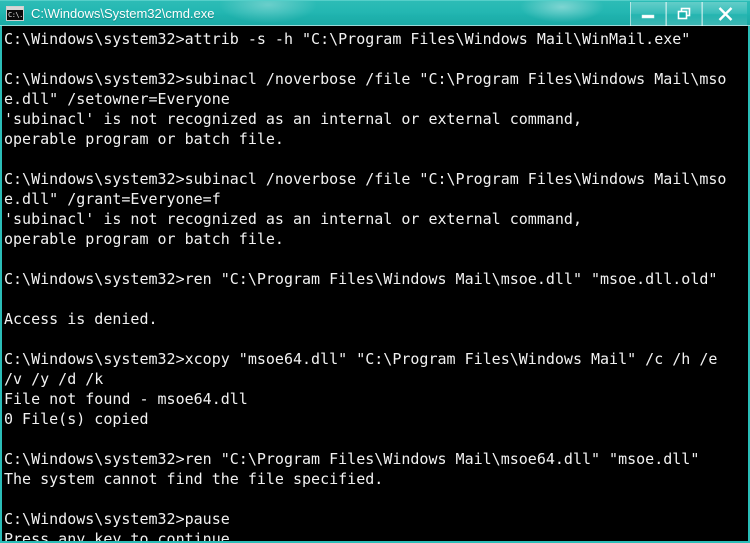 The height and width of the screenshot is (543, 750). I want to click on minimize-icon, so click(648, 16).